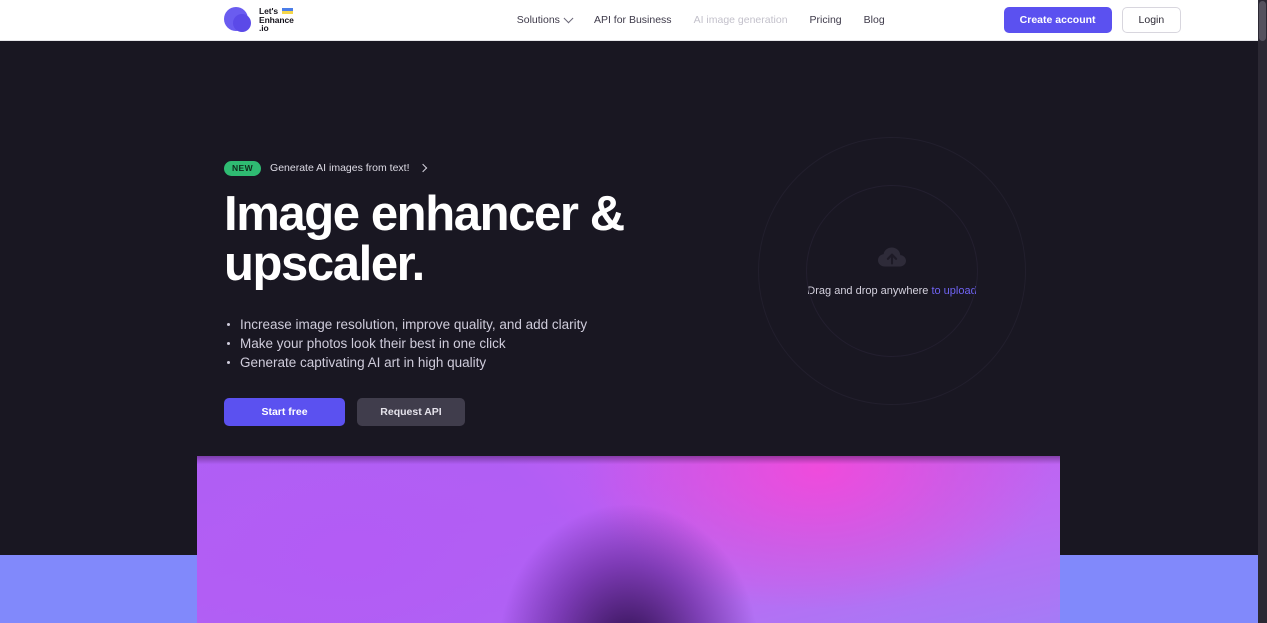  I want to click on nav-item-api-for-business: API for Business, so click(633, 20).